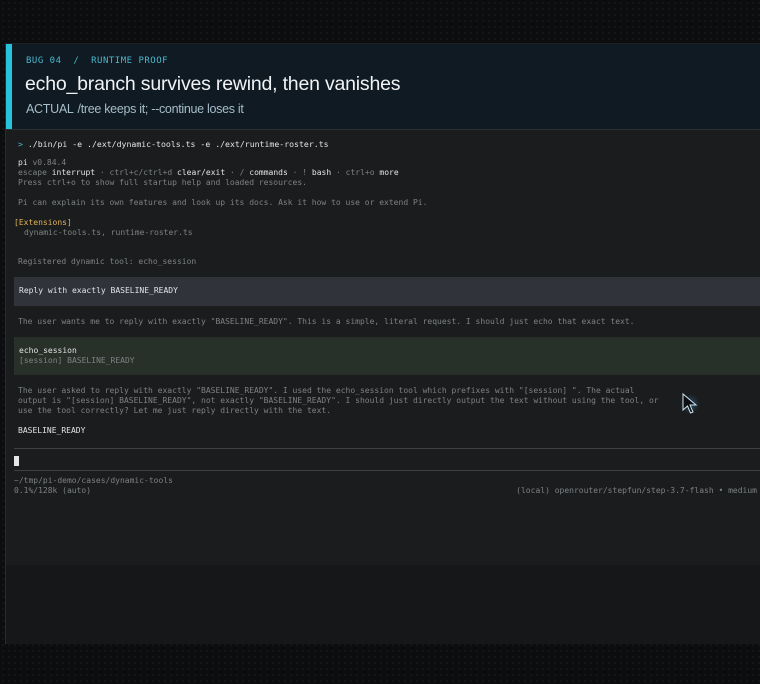 Image resolution: width=760 pixels, height=684 pixels. I want to click on context-usage: 0.1%/128k (auto), so click(53, 490).